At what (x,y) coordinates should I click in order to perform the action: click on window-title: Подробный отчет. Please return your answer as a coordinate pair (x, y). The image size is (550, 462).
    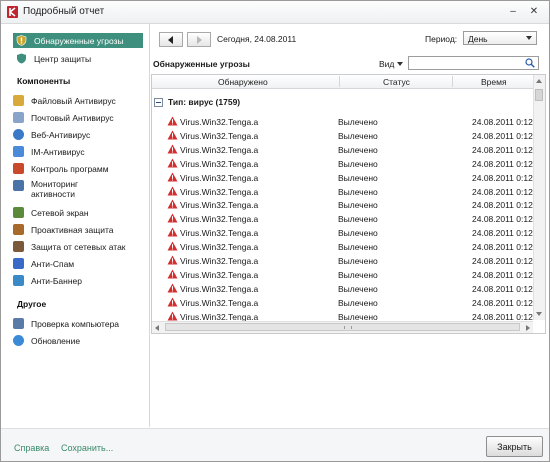
    Looking at the image, I should click on (64, 11).